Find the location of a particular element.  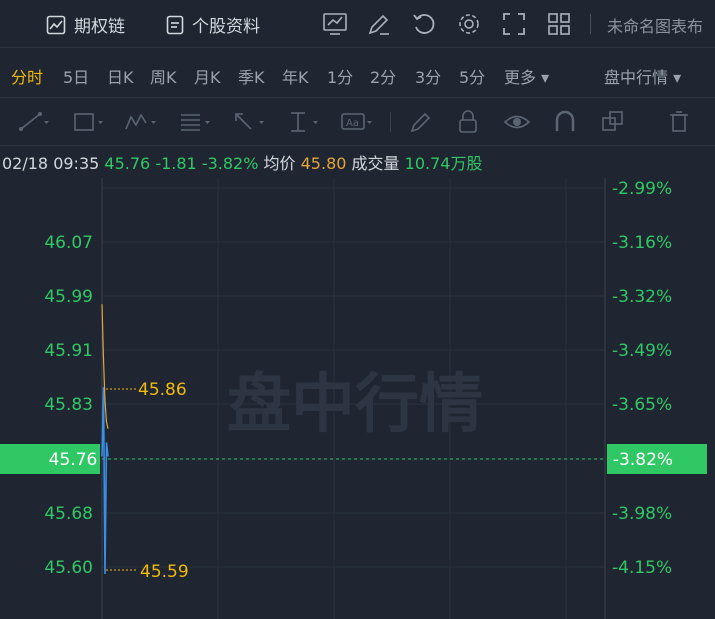

text-tool-icon: Aa is located at coordinates (357, 122).